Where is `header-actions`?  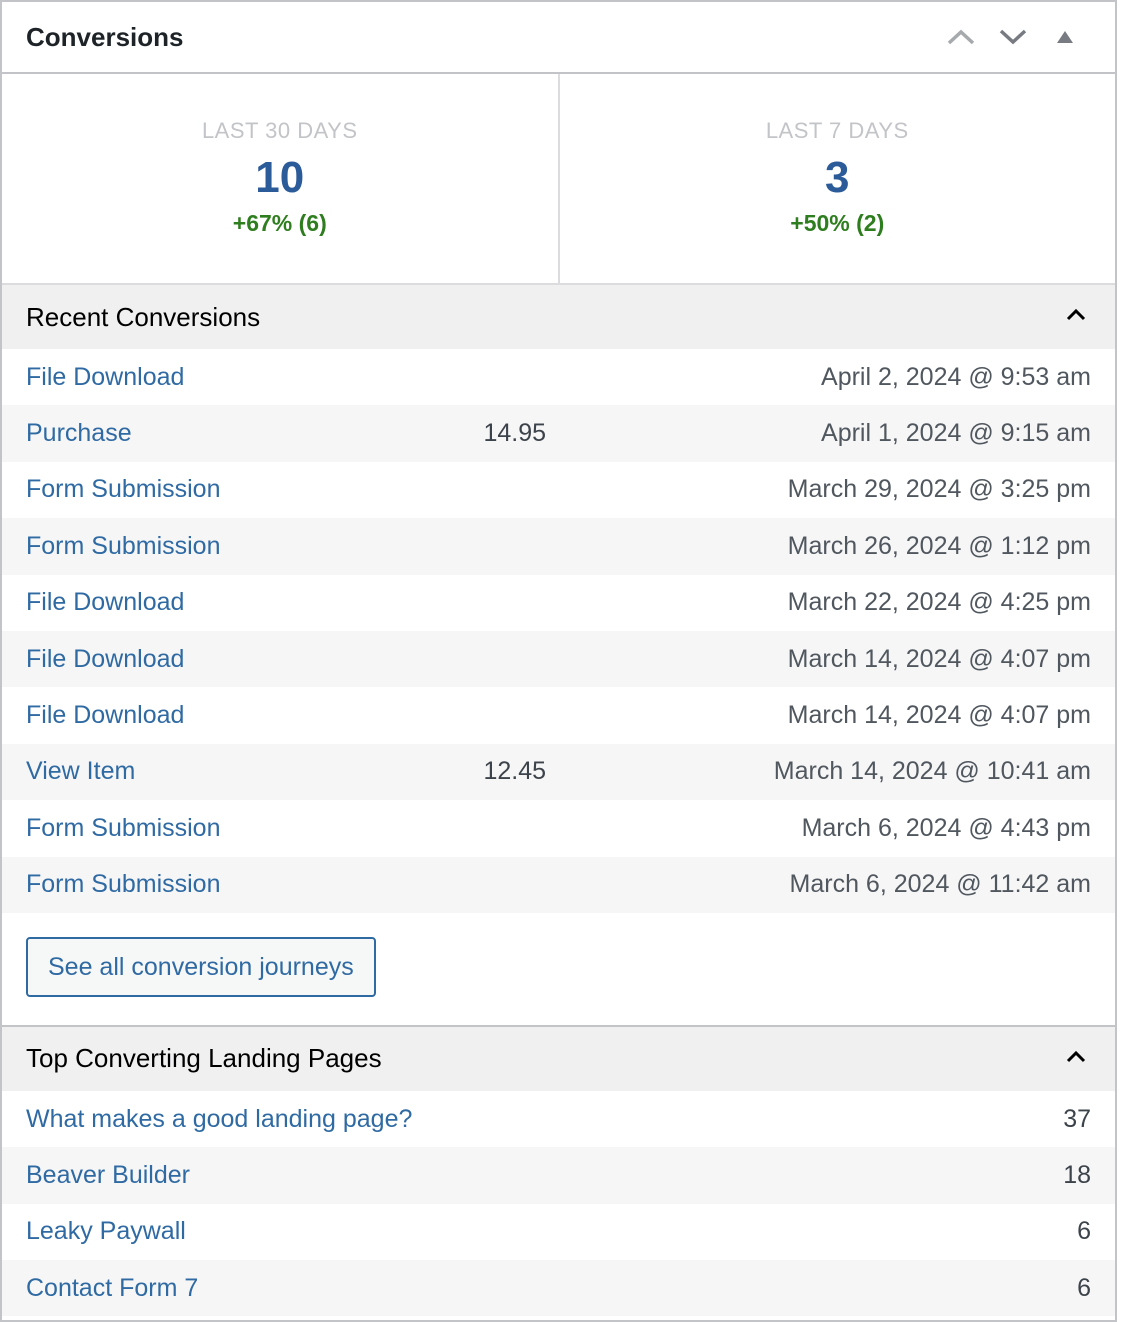
header-actions is located at coordinates (1013, 37).